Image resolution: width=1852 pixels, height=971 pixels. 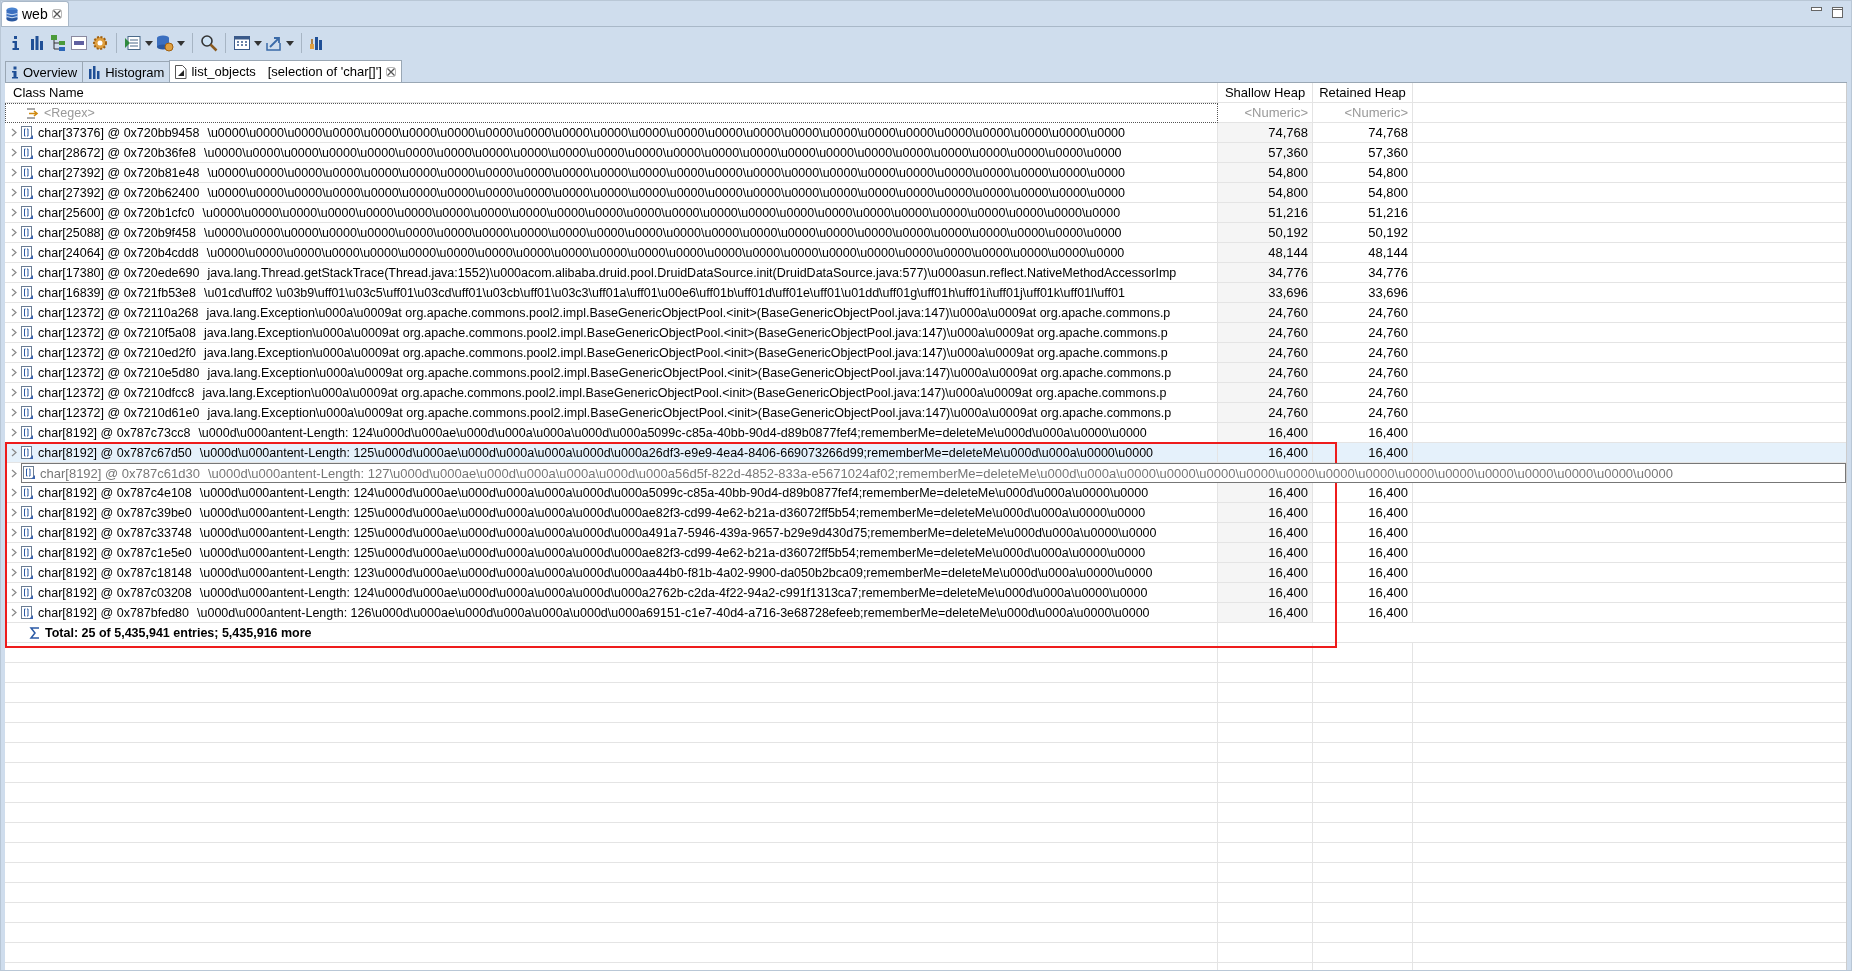 What do you see at coordinates (664, 292) in the screenshot?
I see `object-value: \u01cd\uff02 \u03b9\uff01\u03c5\uff01\u03cd\uff01\u03cb\uff01\u03c3\uff01a\uff01\u00e6\uff01b\uff01d\uff01e\uff01\u01dd\uff01g\uff01h\uff01i\uff01j\uff01k\uff01l\uff01` at bounding box center [664, 292].